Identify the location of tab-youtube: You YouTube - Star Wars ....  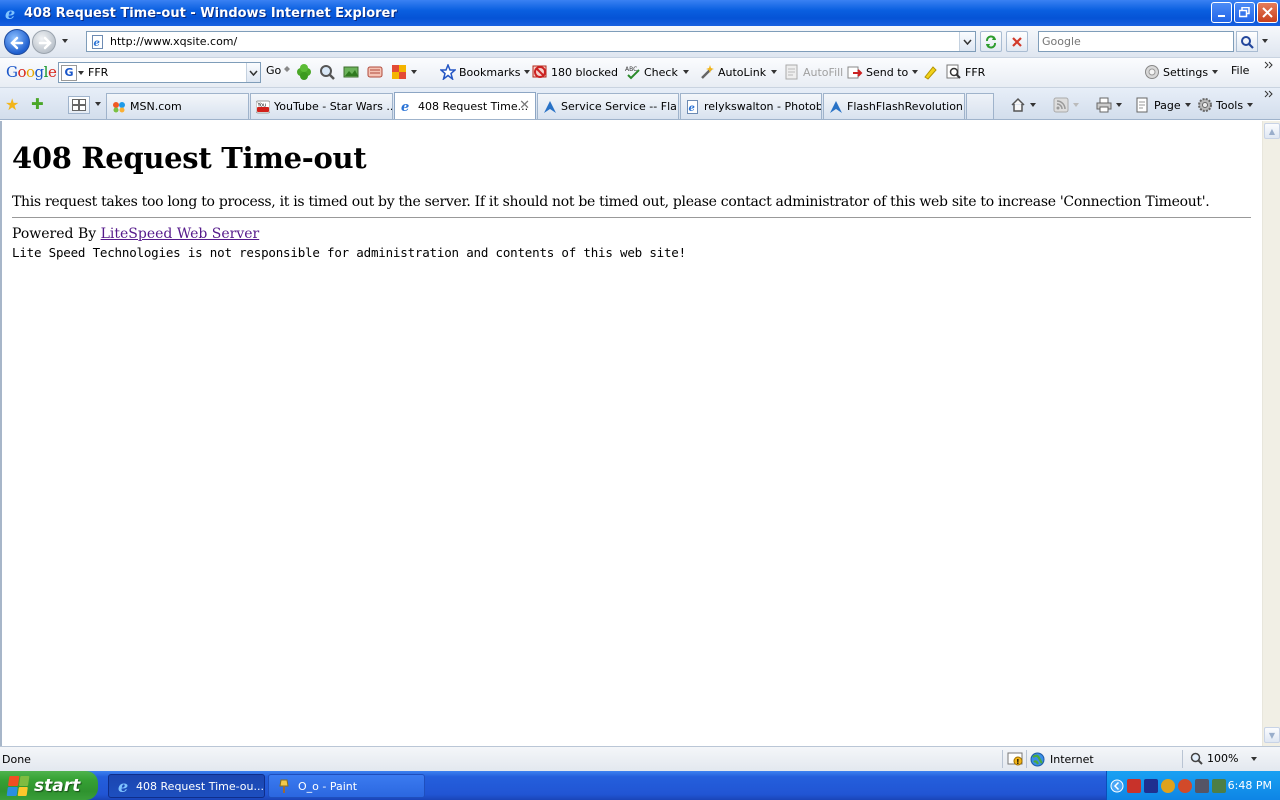
(321, 106).